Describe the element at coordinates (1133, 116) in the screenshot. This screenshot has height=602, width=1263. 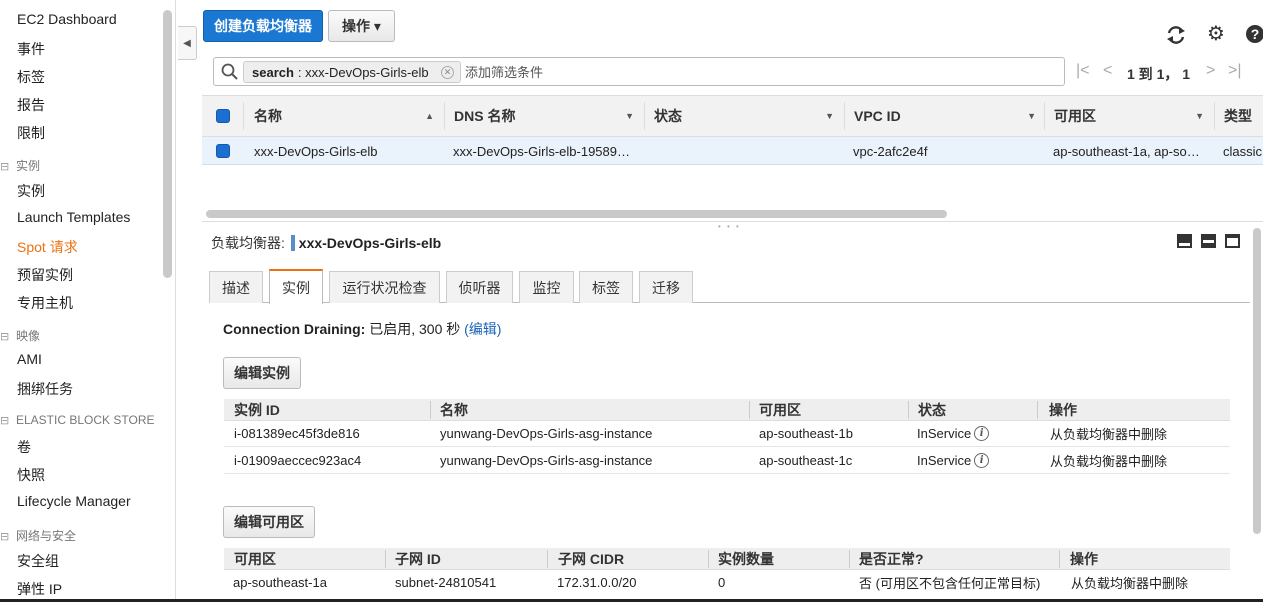
I see `column-az: 可用区 ▼` at that location.